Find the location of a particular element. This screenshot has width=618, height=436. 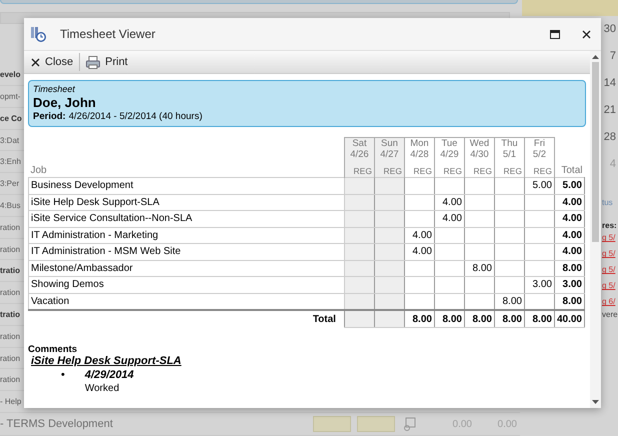

table-cell: Total is located at coordinates (186, 319).